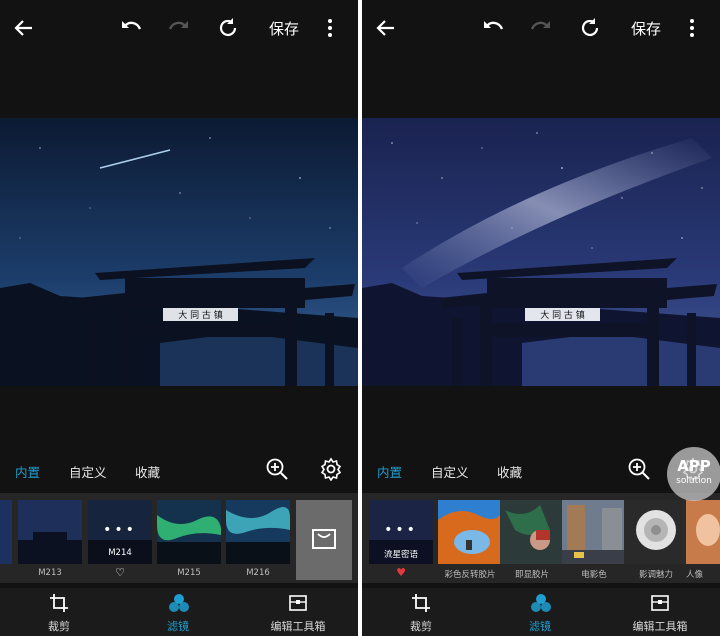  What do you see at coordinates (401, 572) in the screenshot?
I see `favorite-heart-filled-icon: ♥` at bounding box center [401, 572].